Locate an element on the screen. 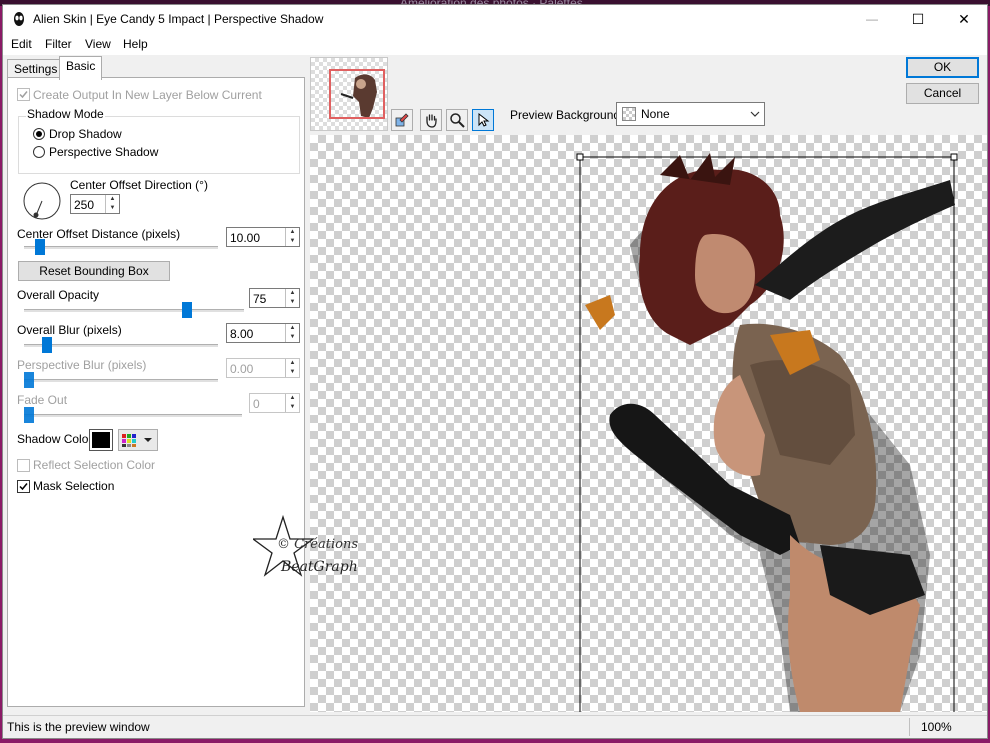  overall-opacity-slider-track is located at coordinates (134, 310).